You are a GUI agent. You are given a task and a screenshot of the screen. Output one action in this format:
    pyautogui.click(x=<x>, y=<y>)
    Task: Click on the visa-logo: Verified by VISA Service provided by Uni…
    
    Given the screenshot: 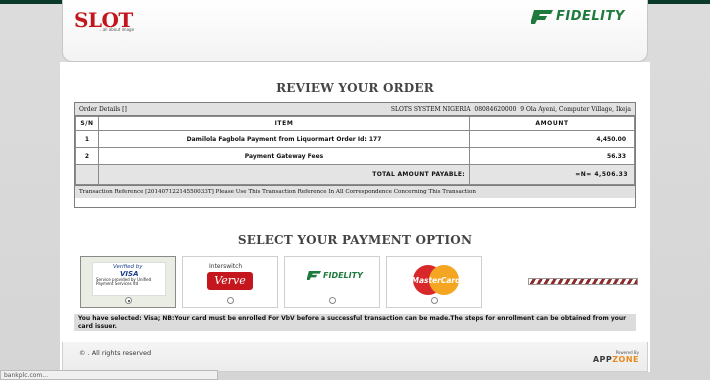 What is the action you would take?
    pyautogui.click(x=129, y=279)
    